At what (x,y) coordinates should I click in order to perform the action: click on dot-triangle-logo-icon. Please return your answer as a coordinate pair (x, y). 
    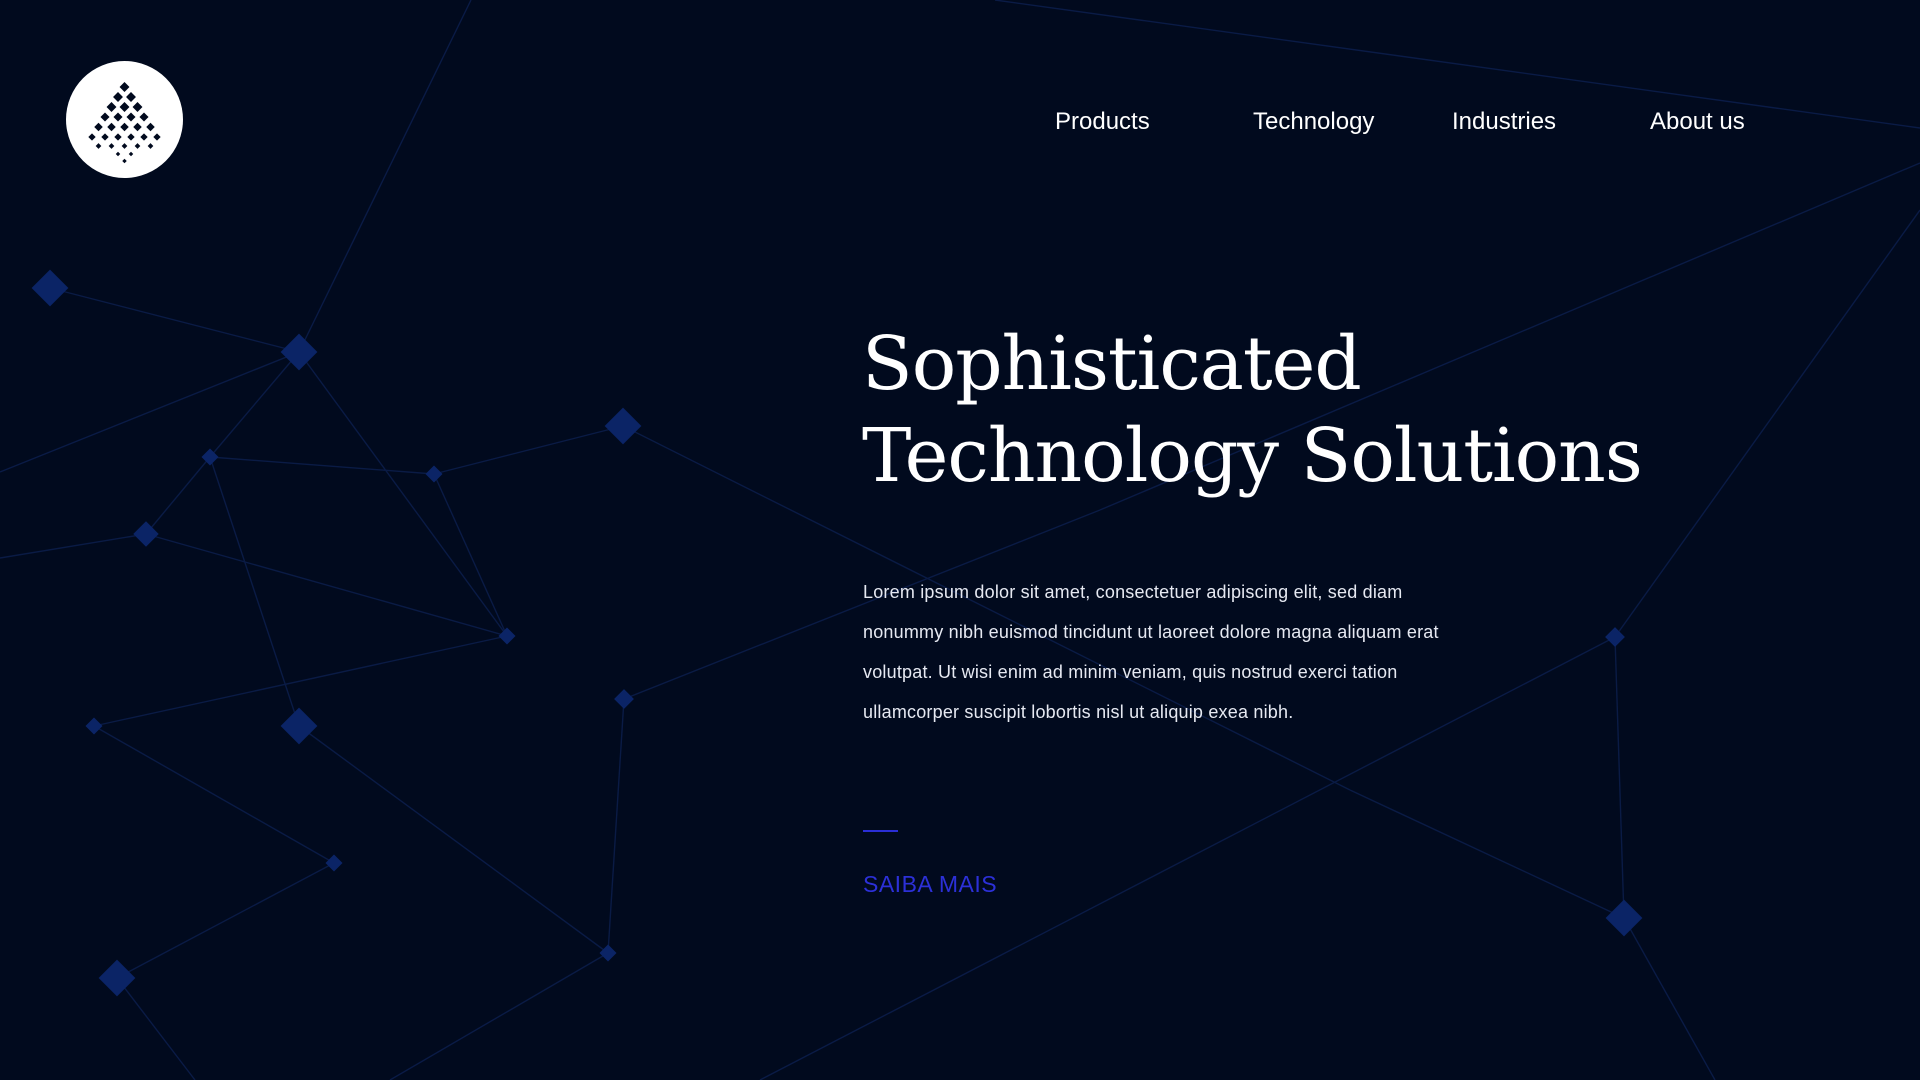
    Looking at the image, I should click on (124, 123).